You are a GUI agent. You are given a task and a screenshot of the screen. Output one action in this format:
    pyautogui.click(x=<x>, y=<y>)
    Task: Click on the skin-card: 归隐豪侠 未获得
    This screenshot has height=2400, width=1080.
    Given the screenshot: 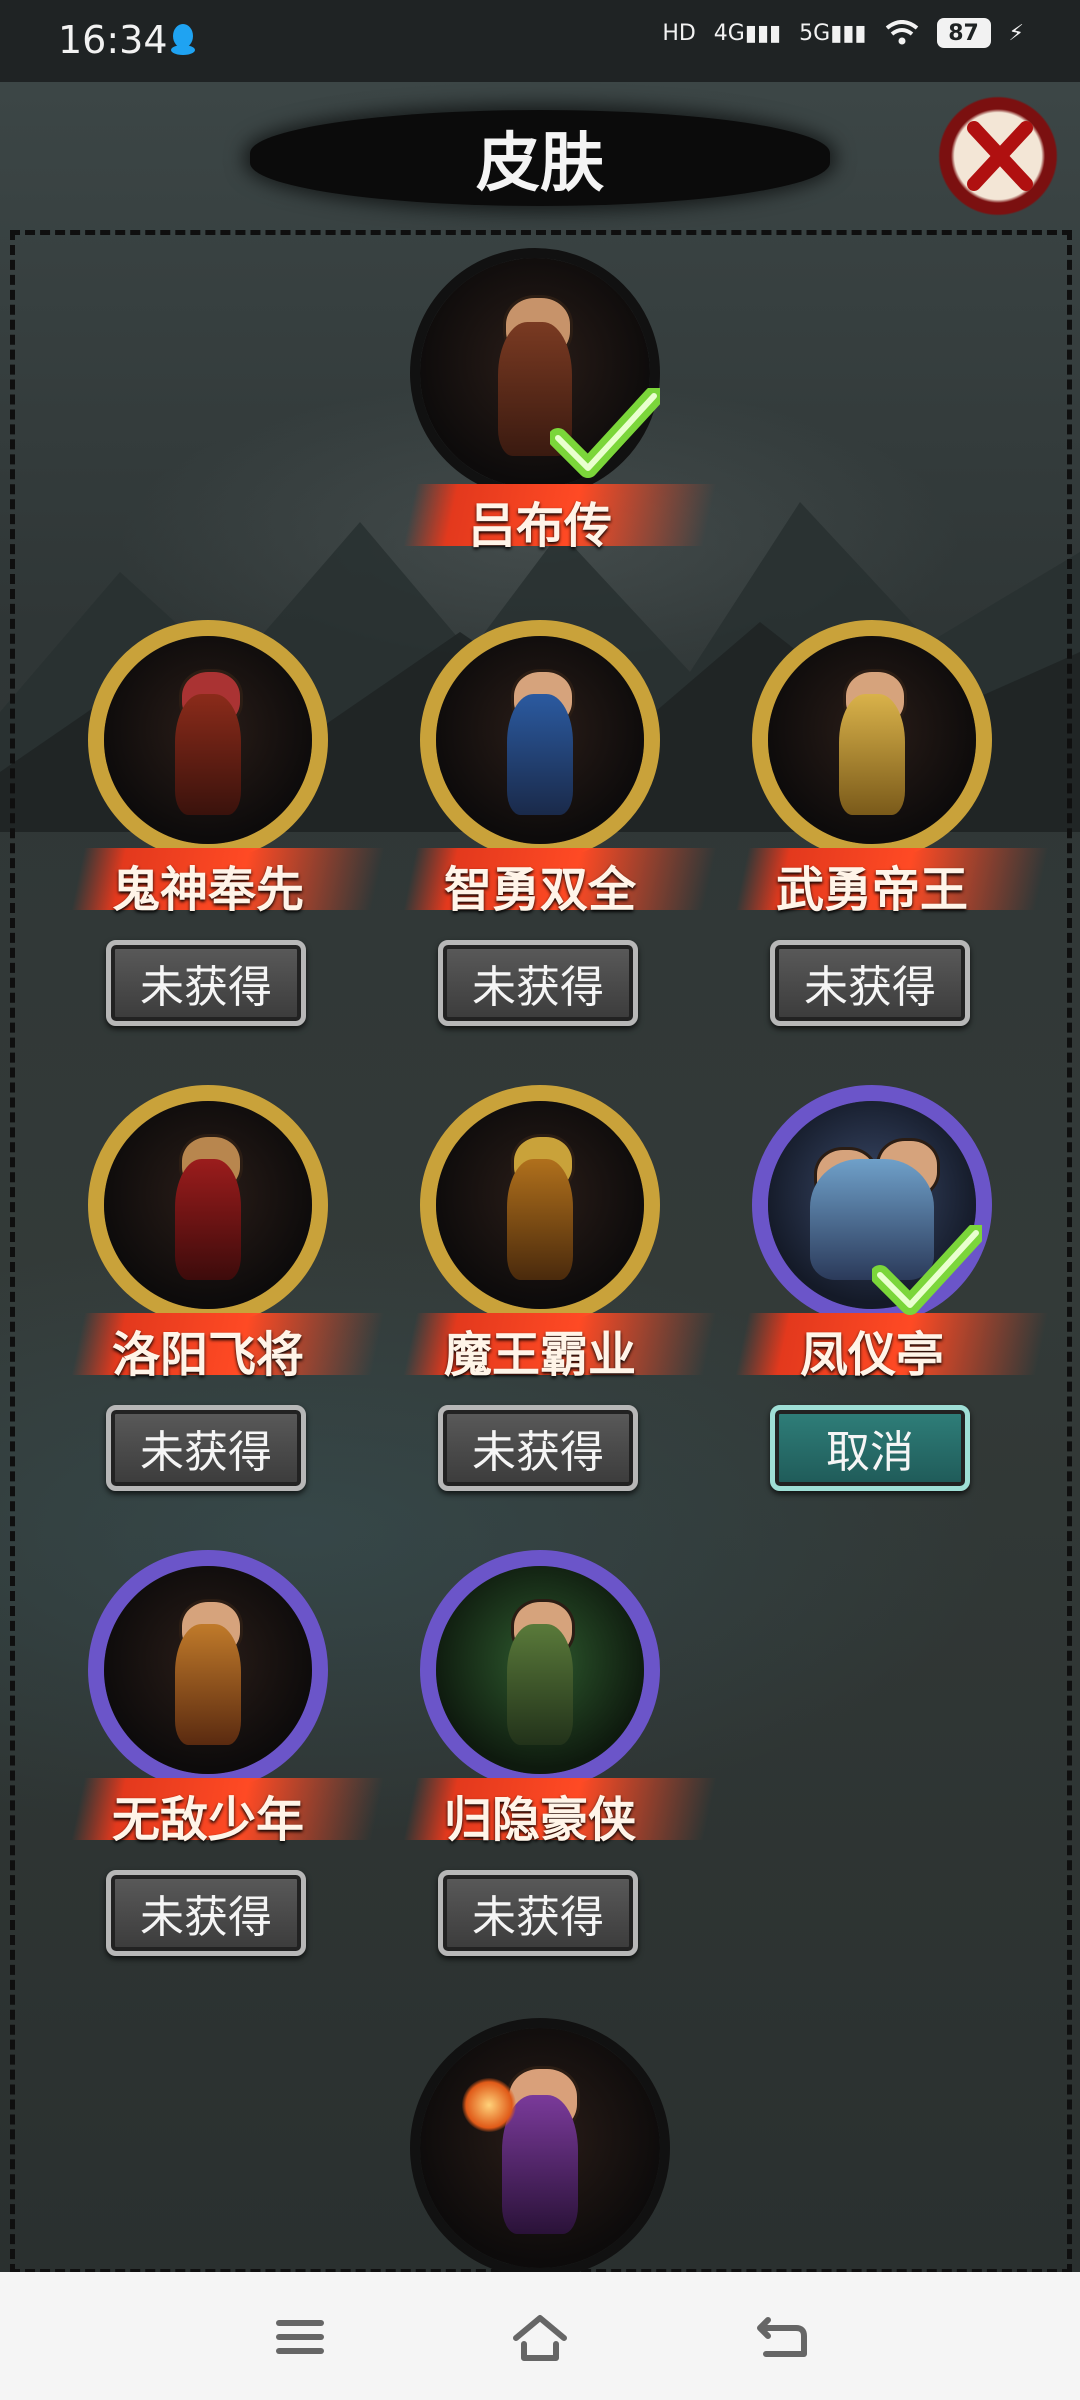 What is the action you would take?
    pyautogui.click(x=560, y=1765)
    